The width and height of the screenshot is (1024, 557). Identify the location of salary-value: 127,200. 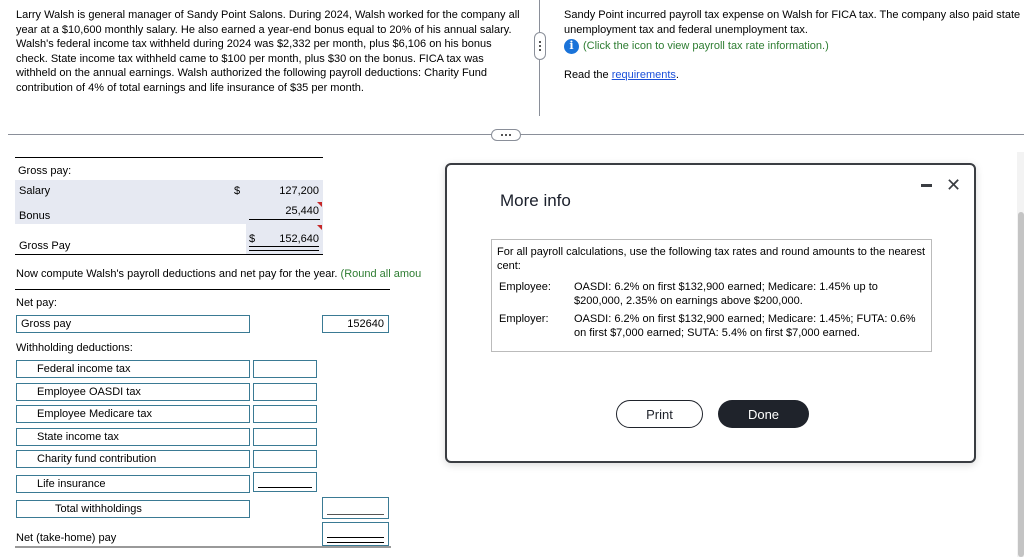
(299, 191).